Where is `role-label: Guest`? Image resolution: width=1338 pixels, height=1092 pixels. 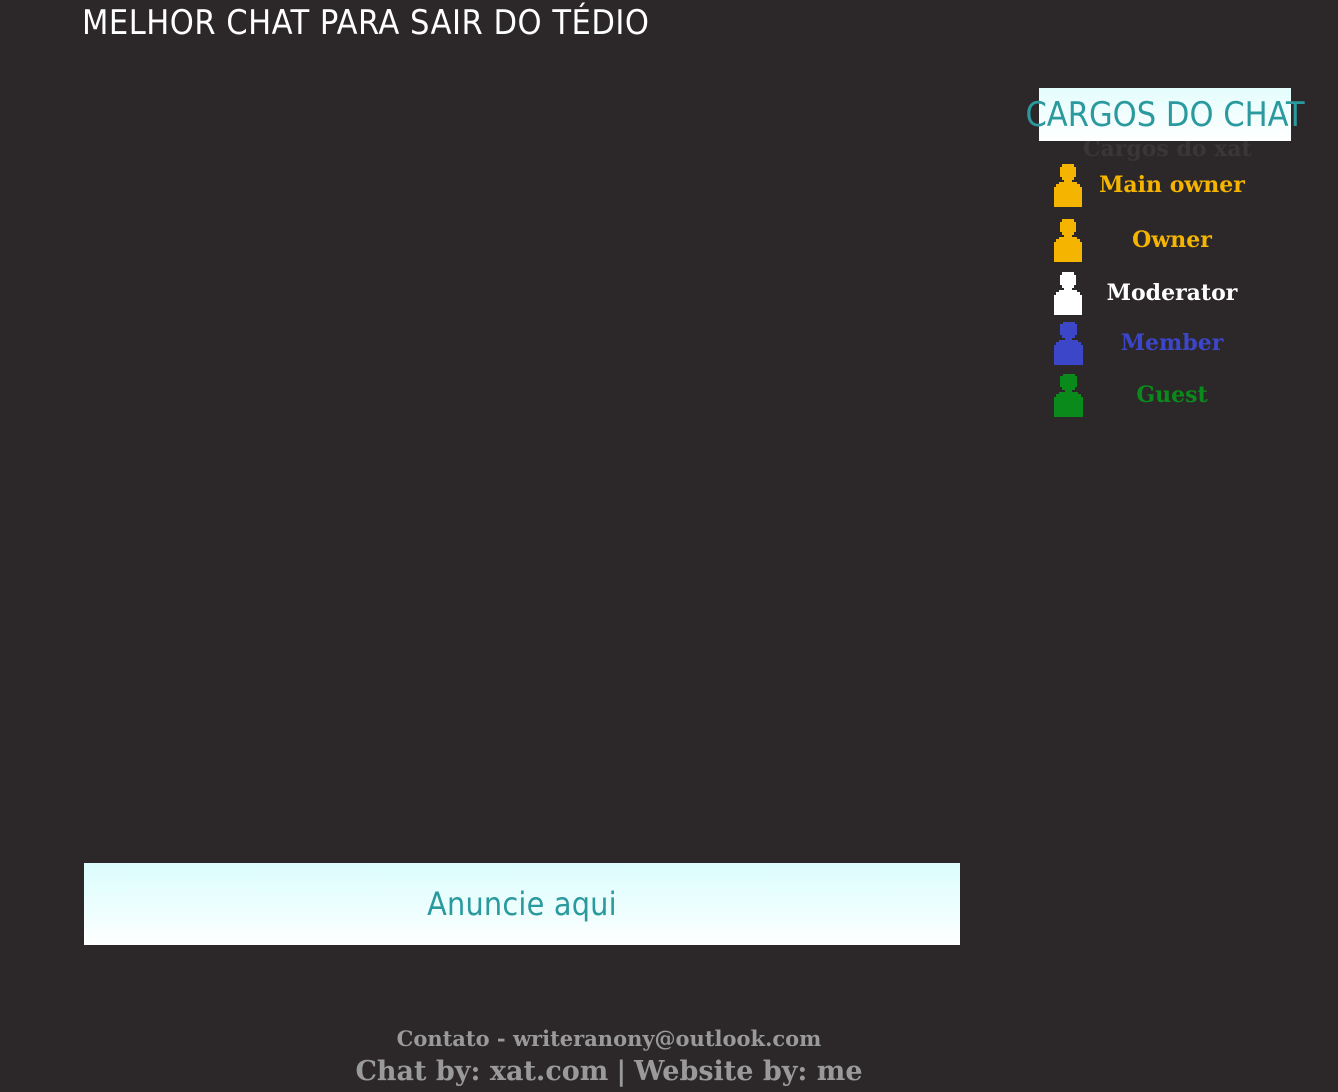 role-label: Guest is located at coordinates (1172, 395).